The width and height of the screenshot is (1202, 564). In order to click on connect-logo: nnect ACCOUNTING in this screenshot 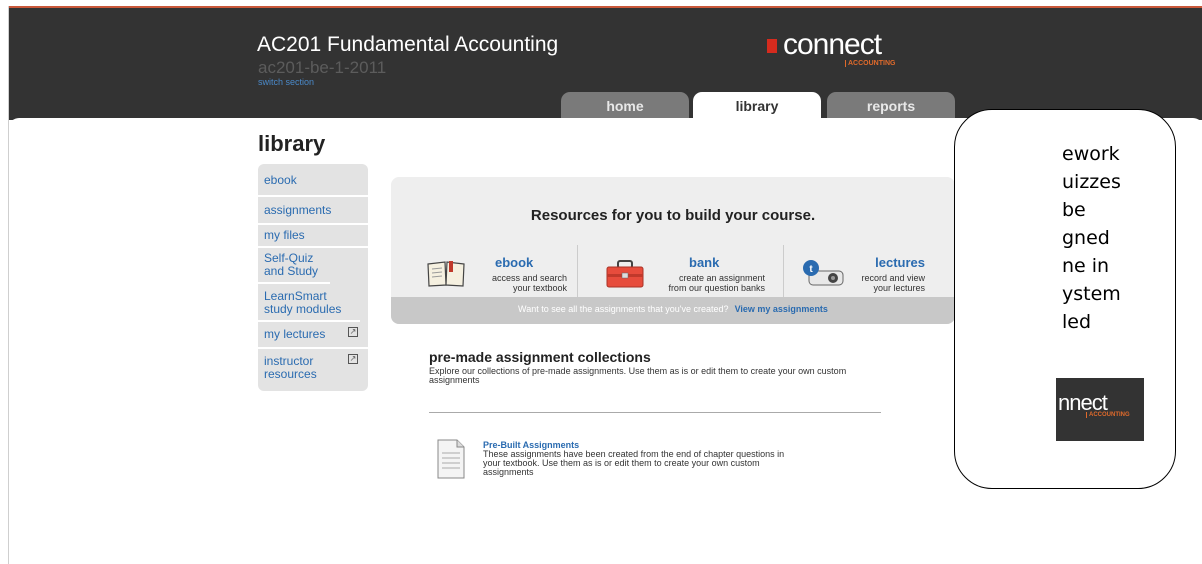, I will do `click(1100, 409)`.